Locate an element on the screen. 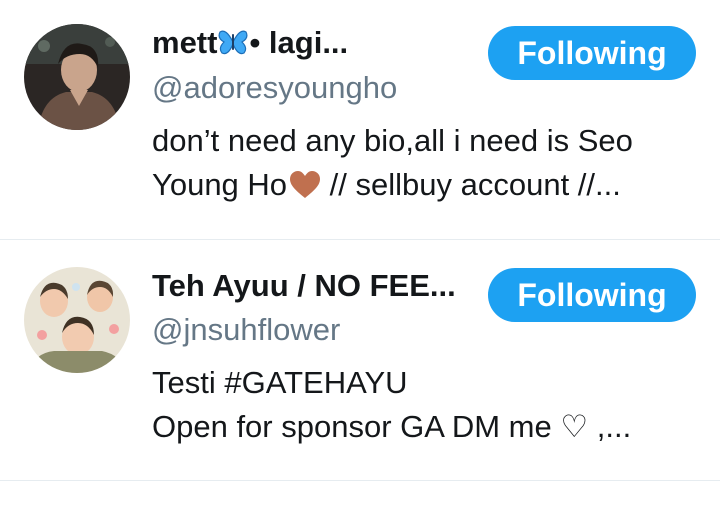 The image size is (720, 527). bio-line: don’t need any bio,all i need is Seo is located at coordinates (392, 140).